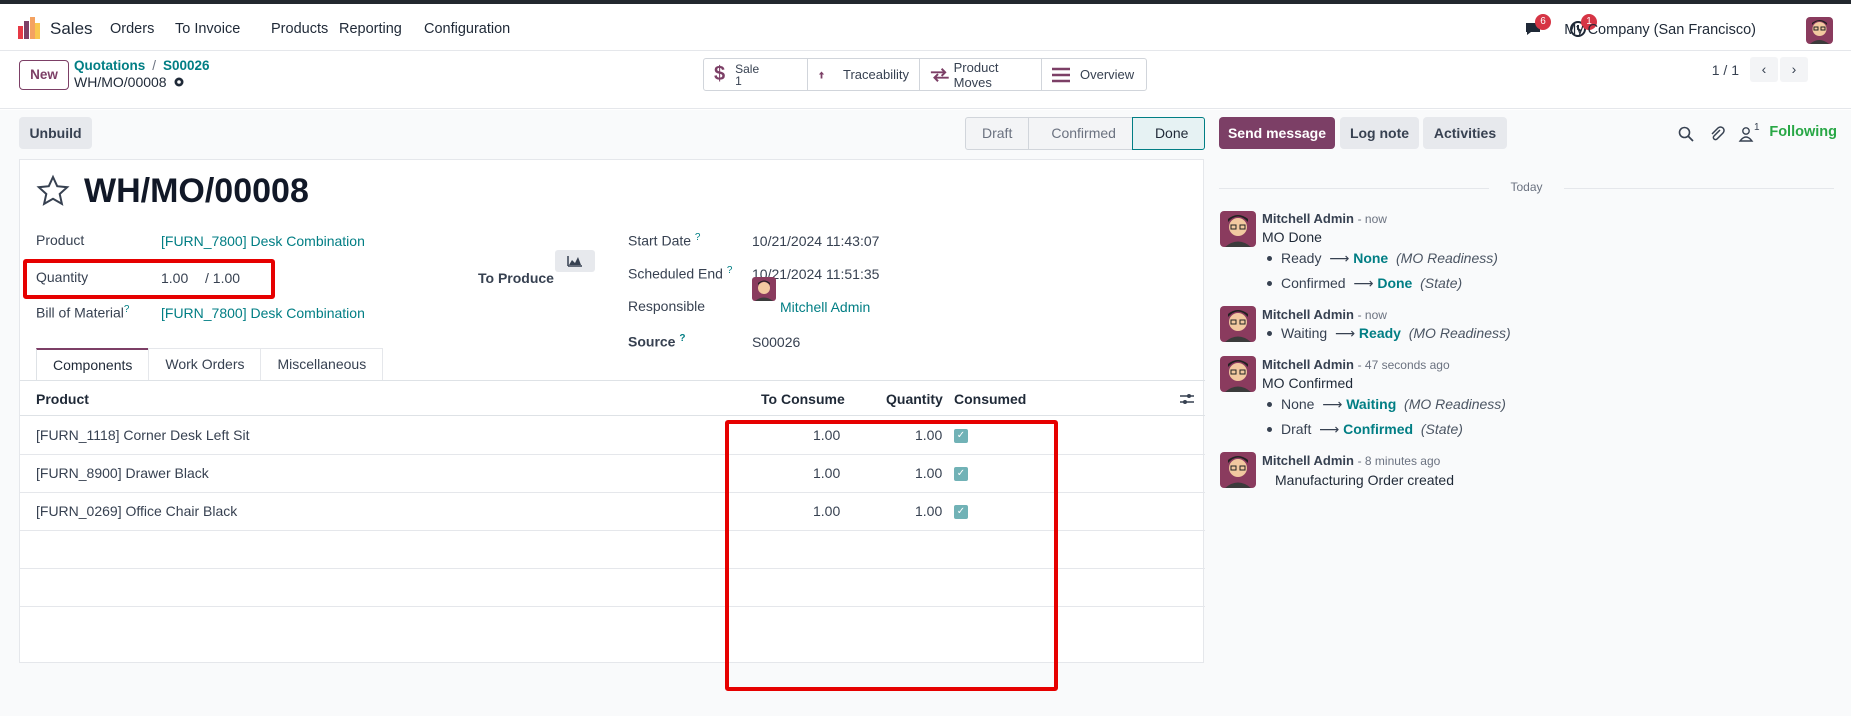  What do you see at coordinates (1277, 133) in the screenshot?
I see `send-message-button: Send message` at bounding box center [1277, 133].